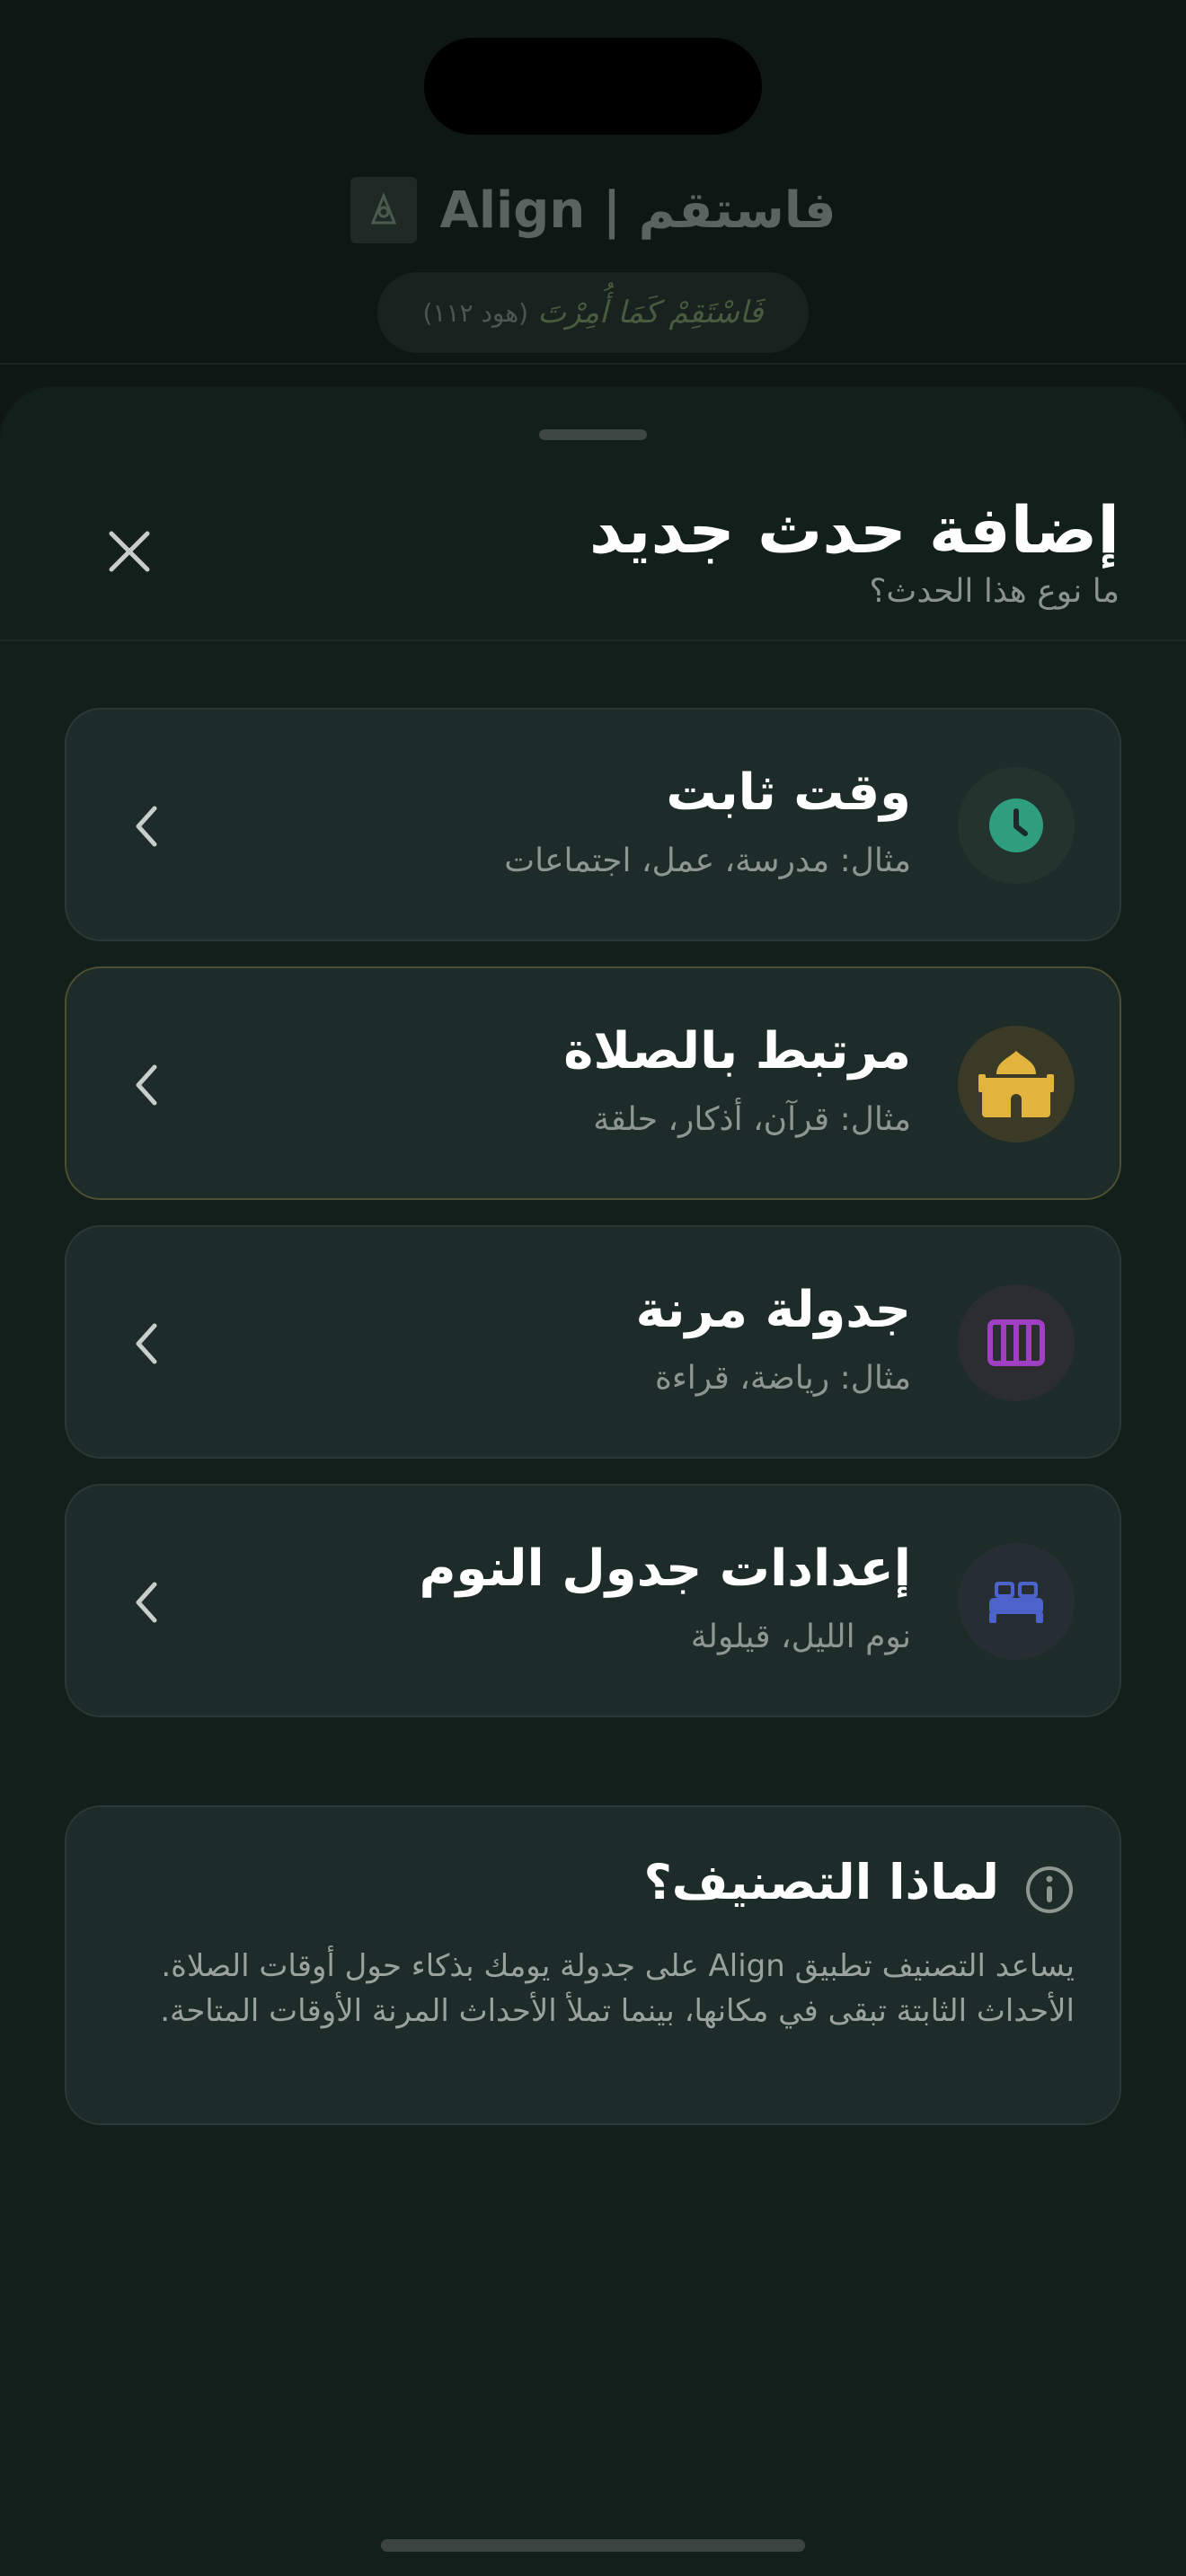 This screenshot has height=2576, width=1186. Describe the element at coordinates (593, 1342) in the screenshot. I see `option-flexible-schedule: جدولة مرنة مثال: رياضة، قراءة` at that location.